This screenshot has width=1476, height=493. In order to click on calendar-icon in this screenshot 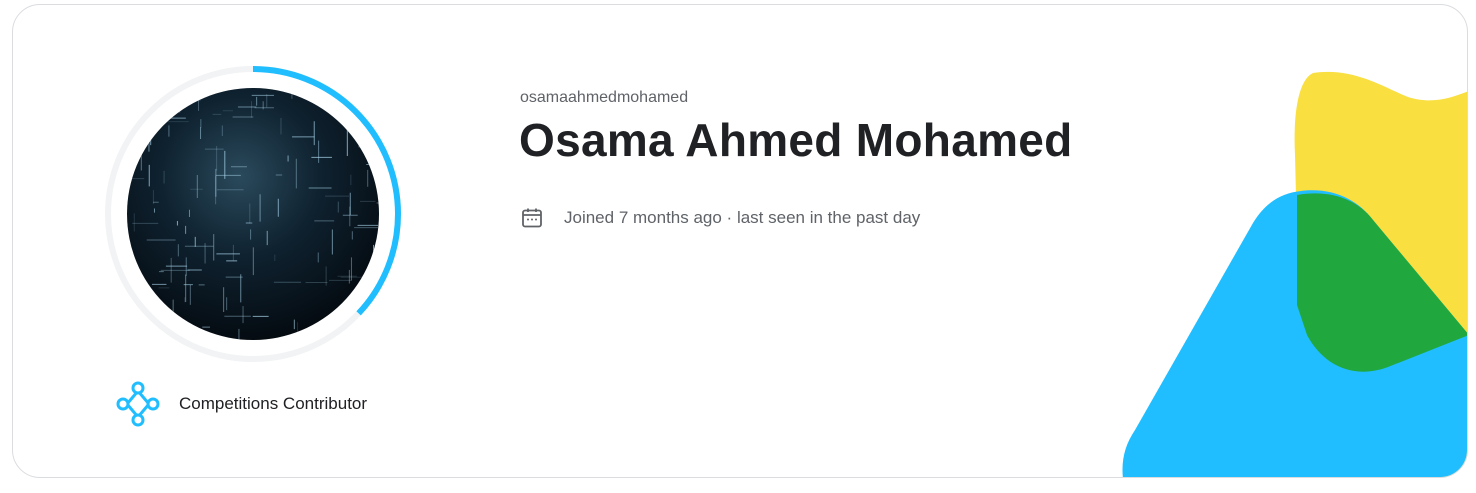, I will do `click(532, 218)`.